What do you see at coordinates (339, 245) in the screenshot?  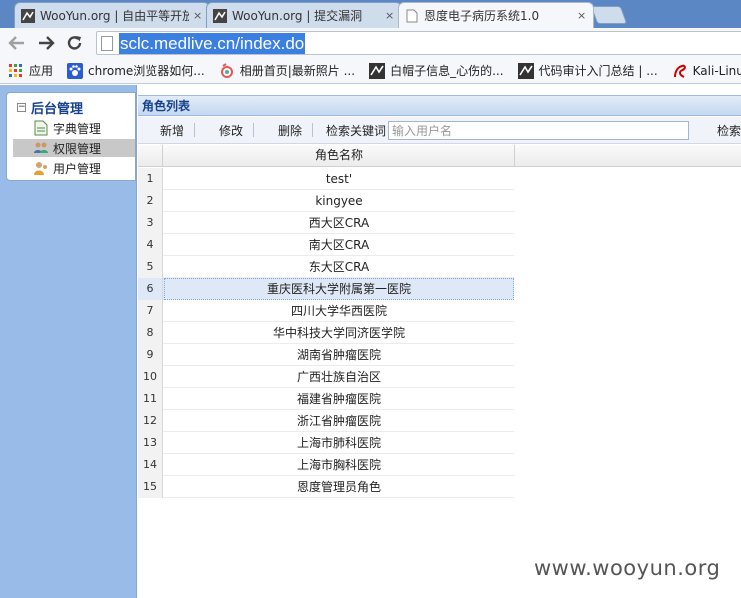 I see `role-name-cell: 南大区CRA` at bounding box center [339, 245].